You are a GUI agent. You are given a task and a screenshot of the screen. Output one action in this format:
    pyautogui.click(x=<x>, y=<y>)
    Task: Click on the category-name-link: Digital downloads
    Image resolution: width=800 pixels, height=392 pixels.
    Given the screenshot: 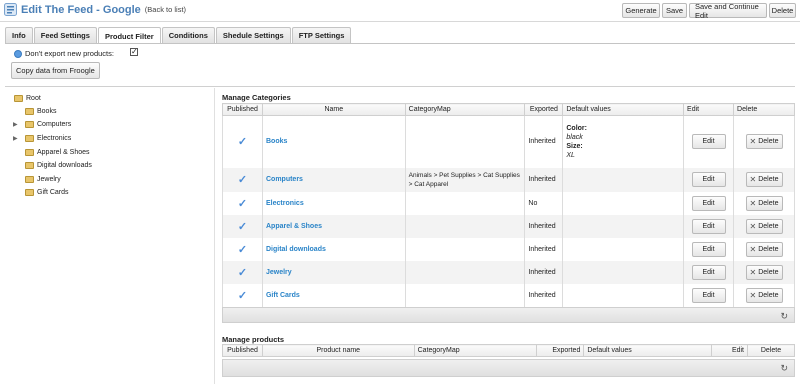 What is the action you would take?
    pyautogui.click(x=333, y=249)
    